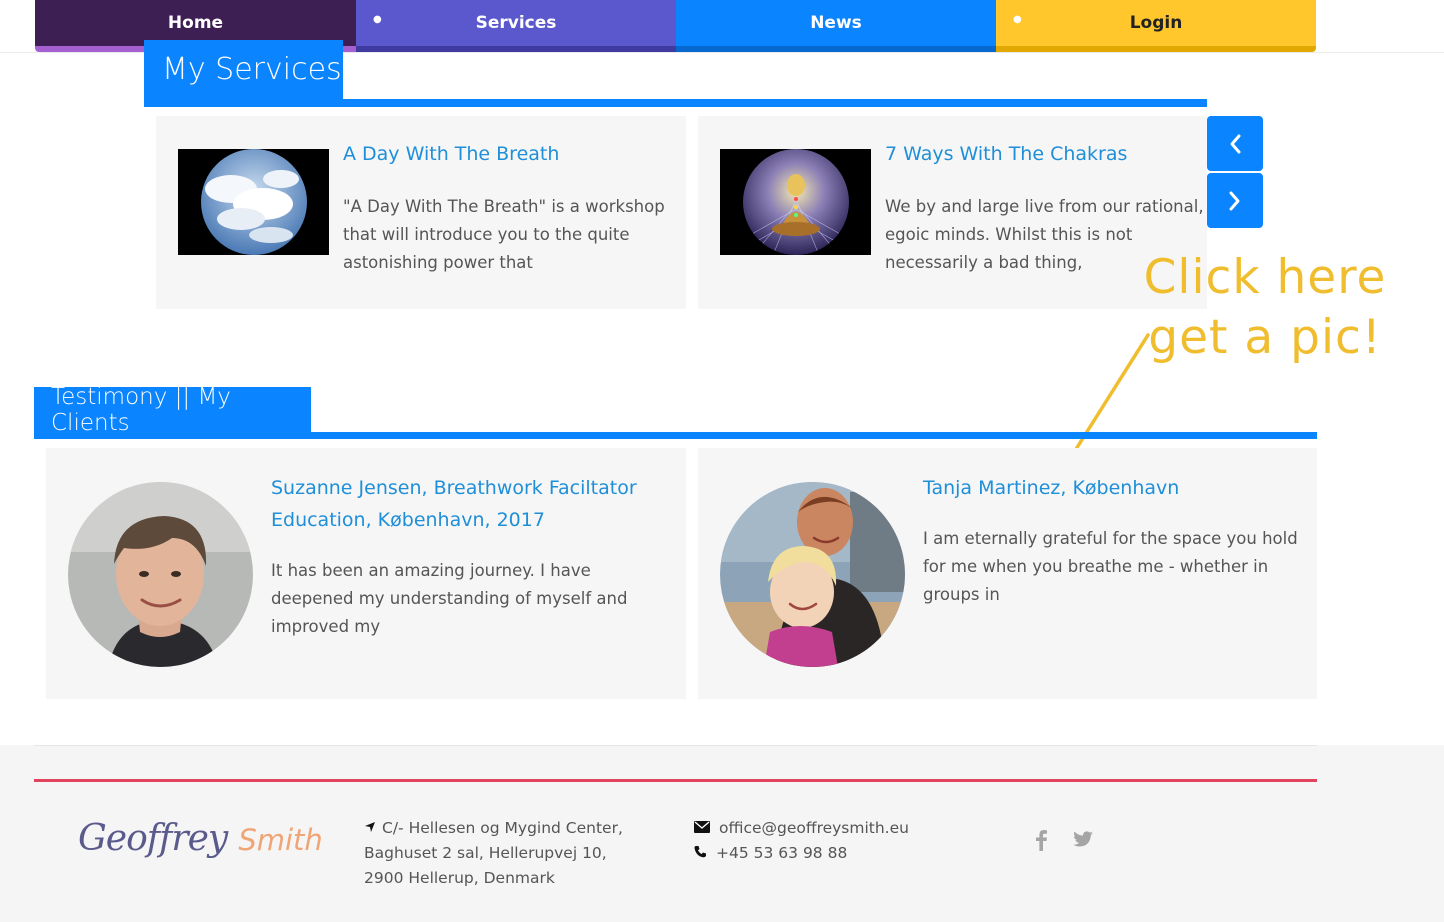 This screenshot has height=922, width=1444. Describe the element at coordinates (280, 840) in the screenshot. I see `logo-last-name: Smith` at that location.